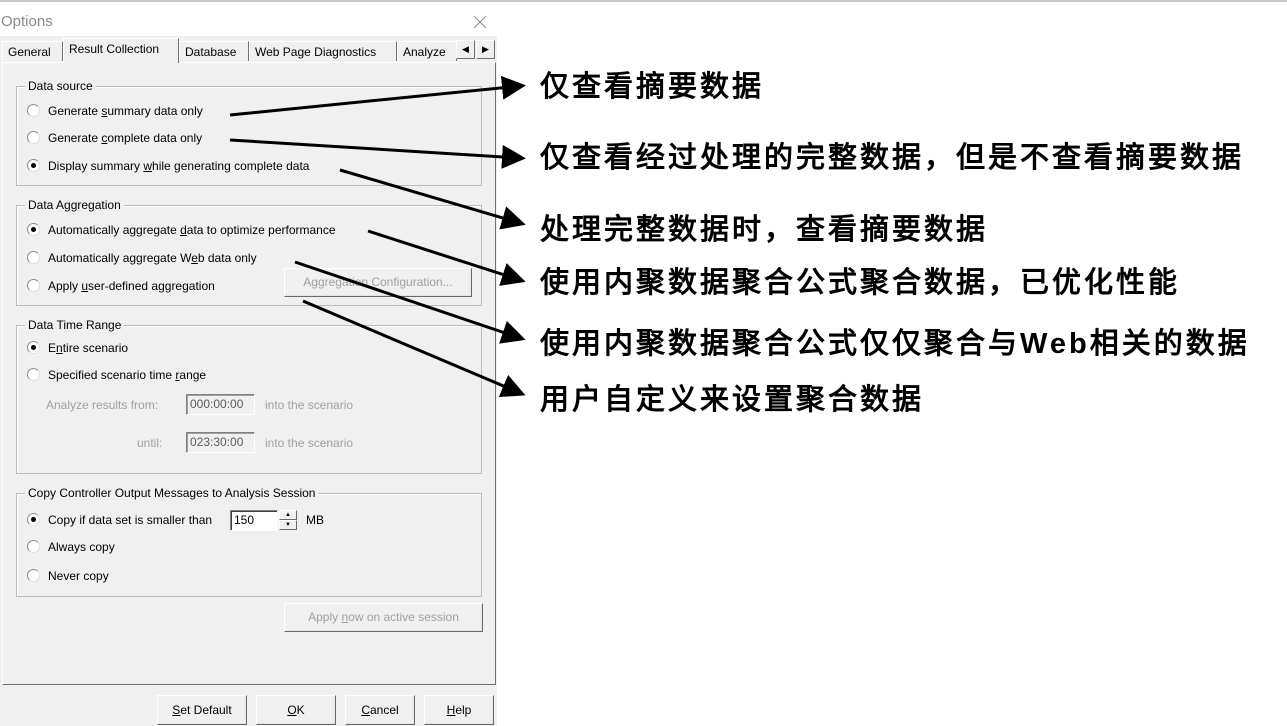 This screenshot has height=726, width=1287. What do you see at coordinates (248, 19) in the screenshot?
I see `title-bar: Options` at bounding box center [248, 19].